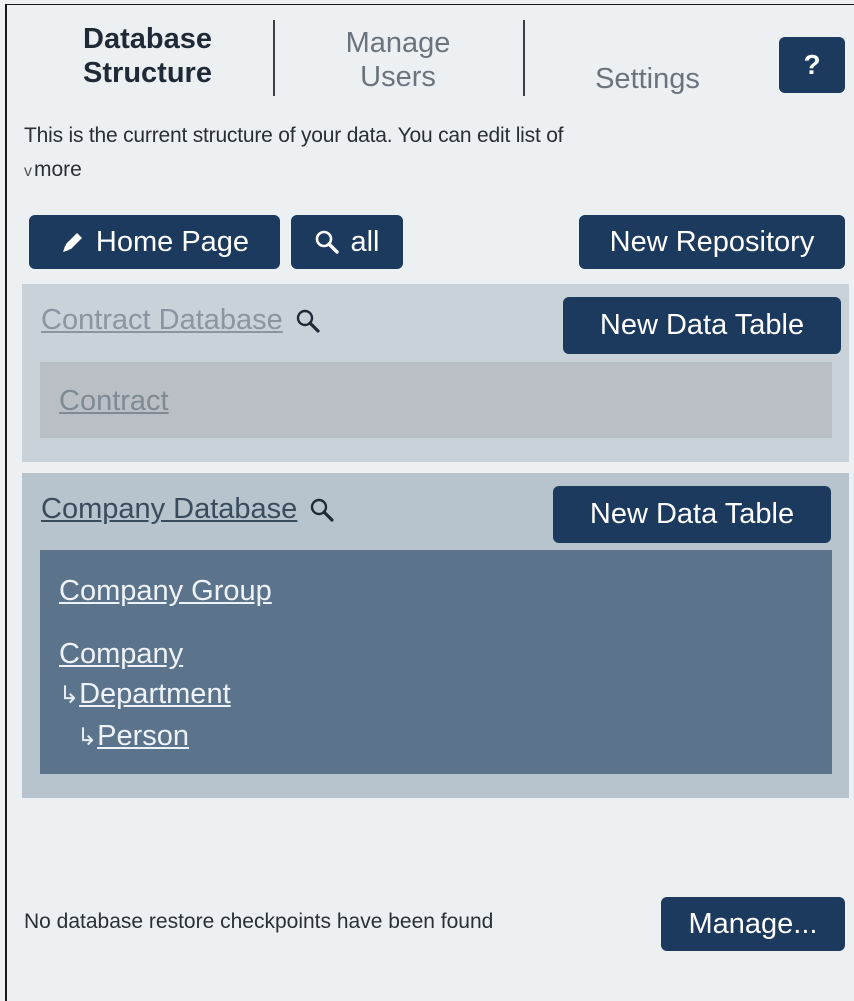 This screenshot has height=1001, width=854. I want to click on tab-manage-users: Manage Users, so click(398, 60).